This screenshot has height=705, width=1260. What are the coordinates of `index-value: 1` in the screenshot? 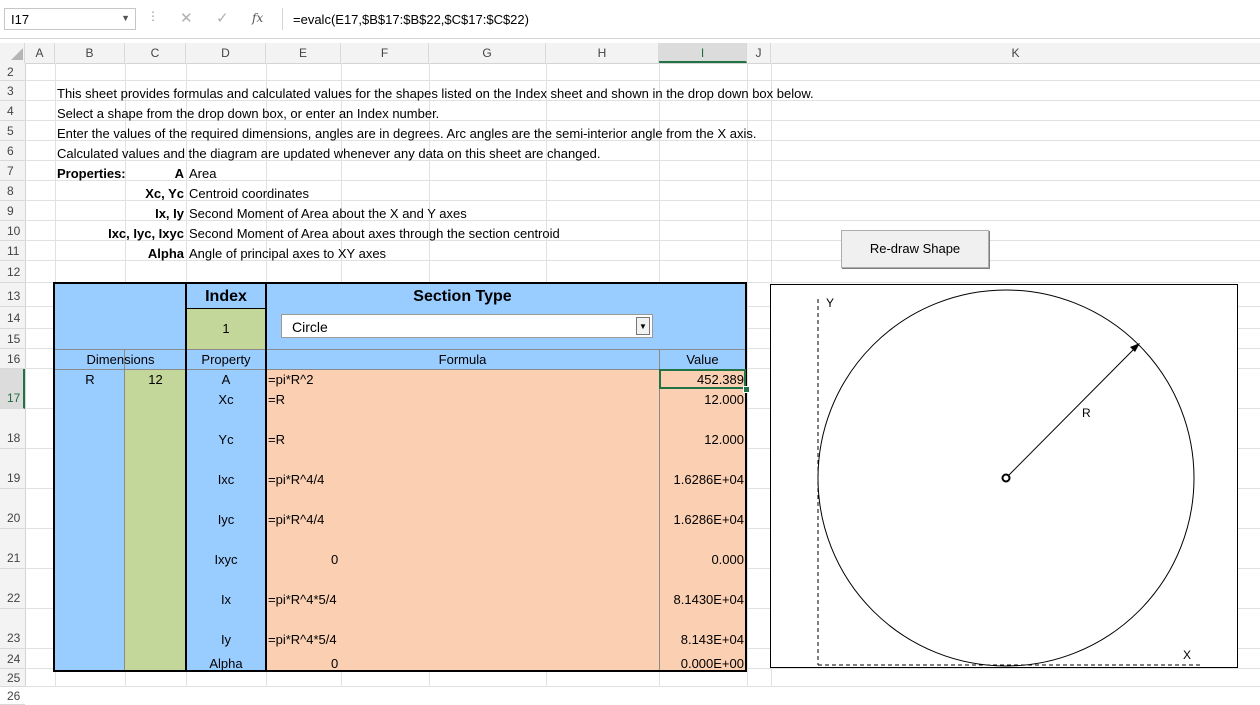 It's located at (226, 328).